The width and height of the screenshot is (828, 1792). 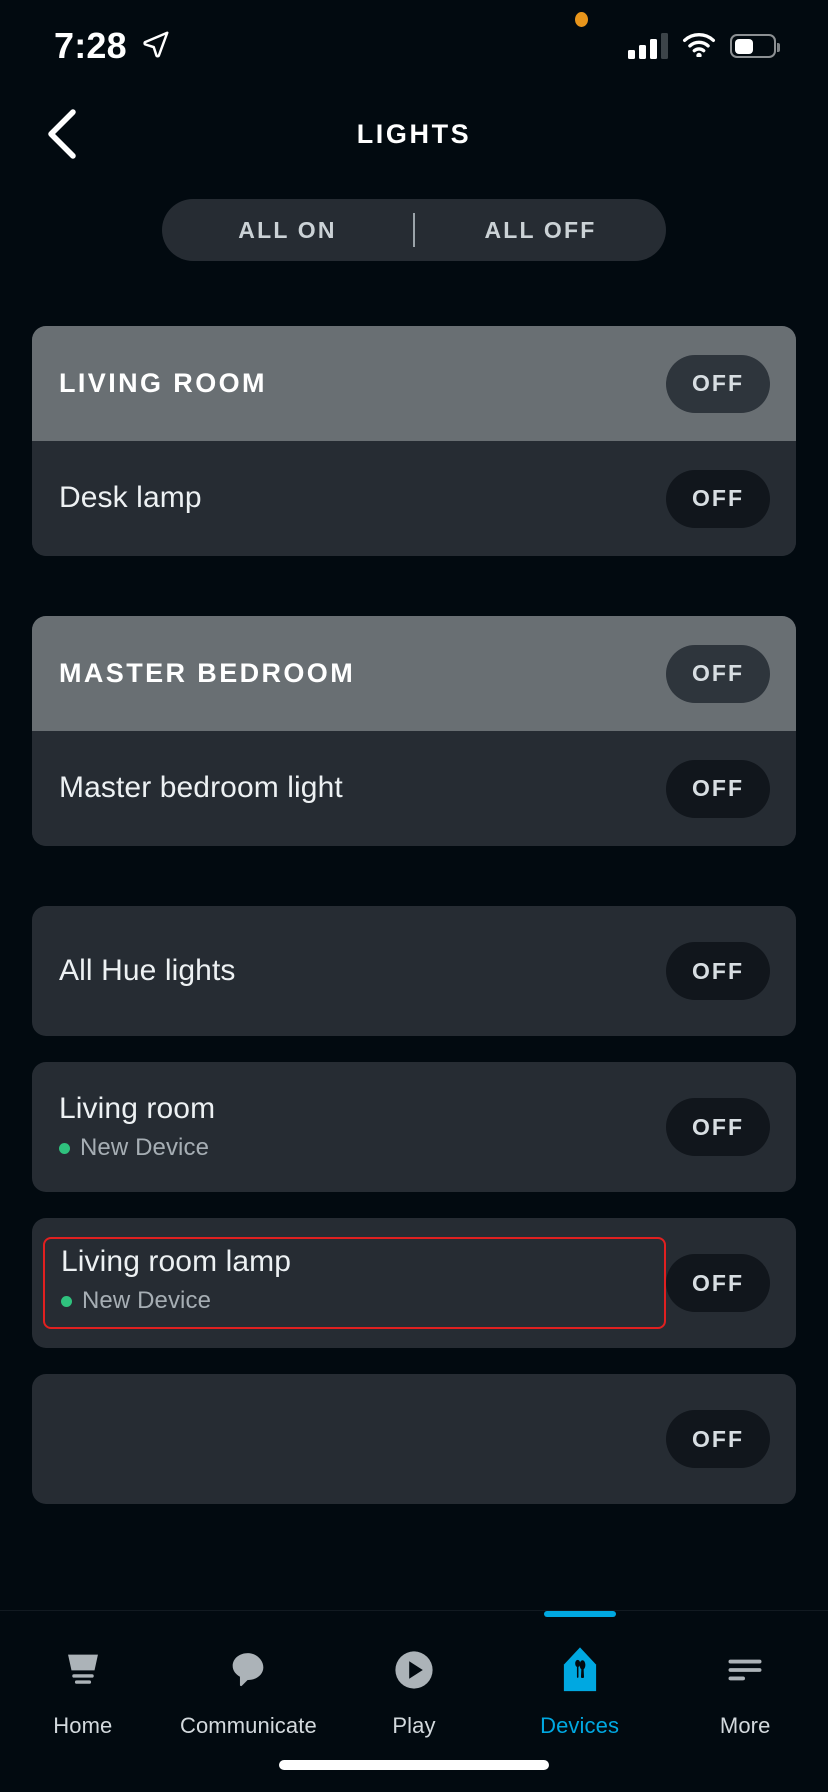 I want to click on highlighted-device-names: Living room lamp New Device, so click(x=354, y=1283).